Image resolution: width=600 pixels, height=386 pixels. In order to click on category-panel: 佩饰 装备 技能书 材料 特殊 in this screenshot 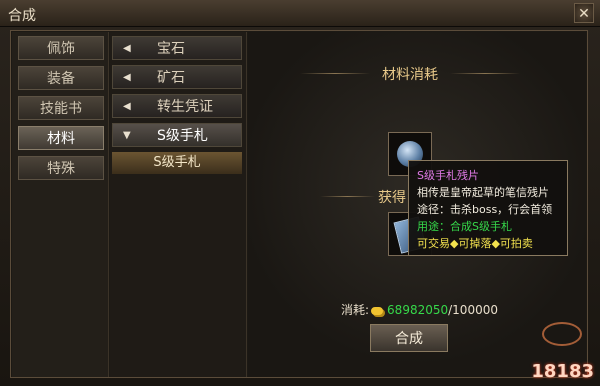, I will do `click(60, 204)`.